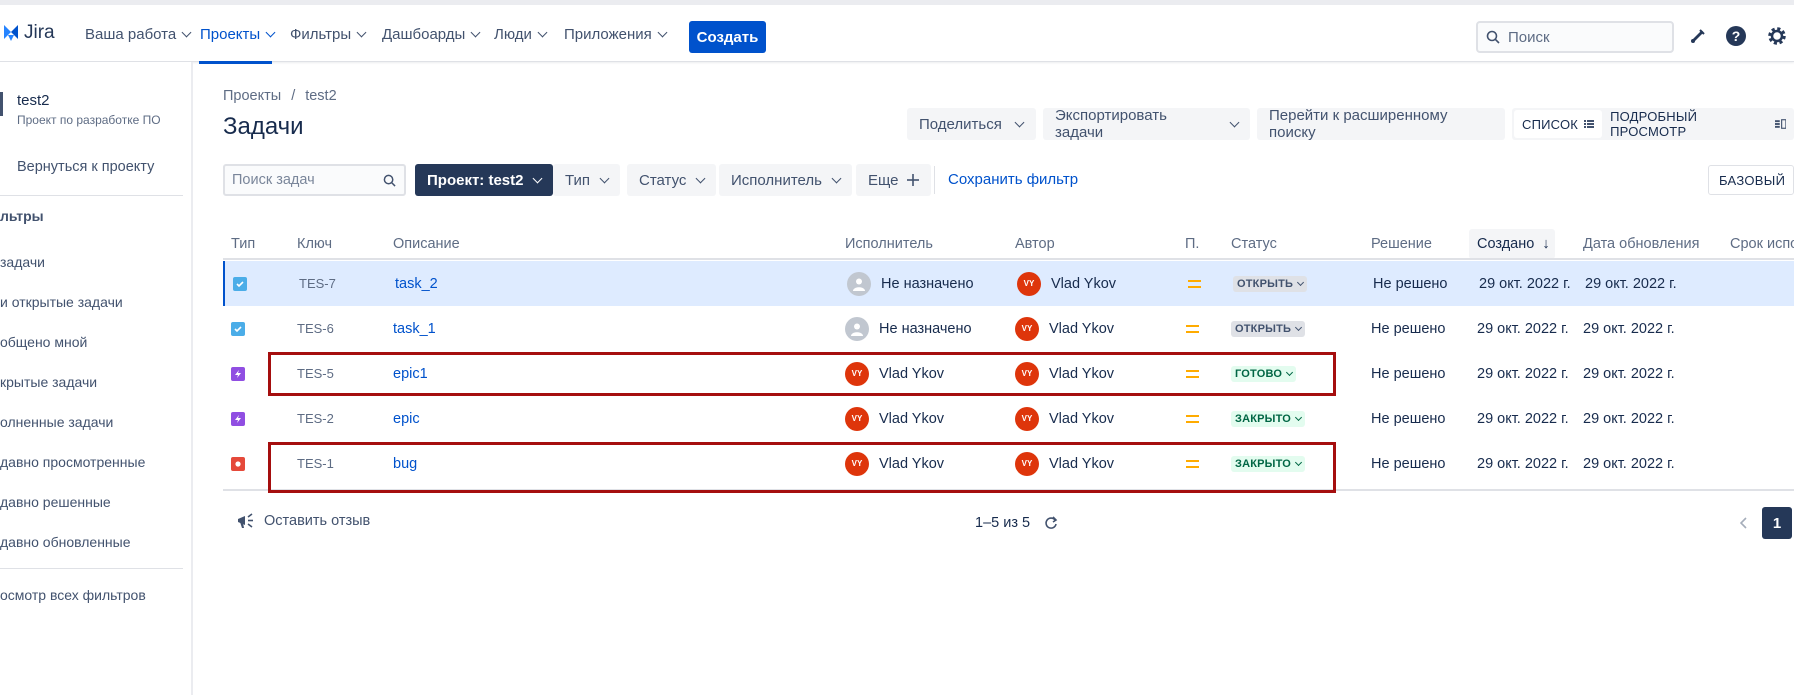 This screenshot has height=695, width=1794. I want to click on sidebar-item-my-issues: задачи, so click(22, 262).